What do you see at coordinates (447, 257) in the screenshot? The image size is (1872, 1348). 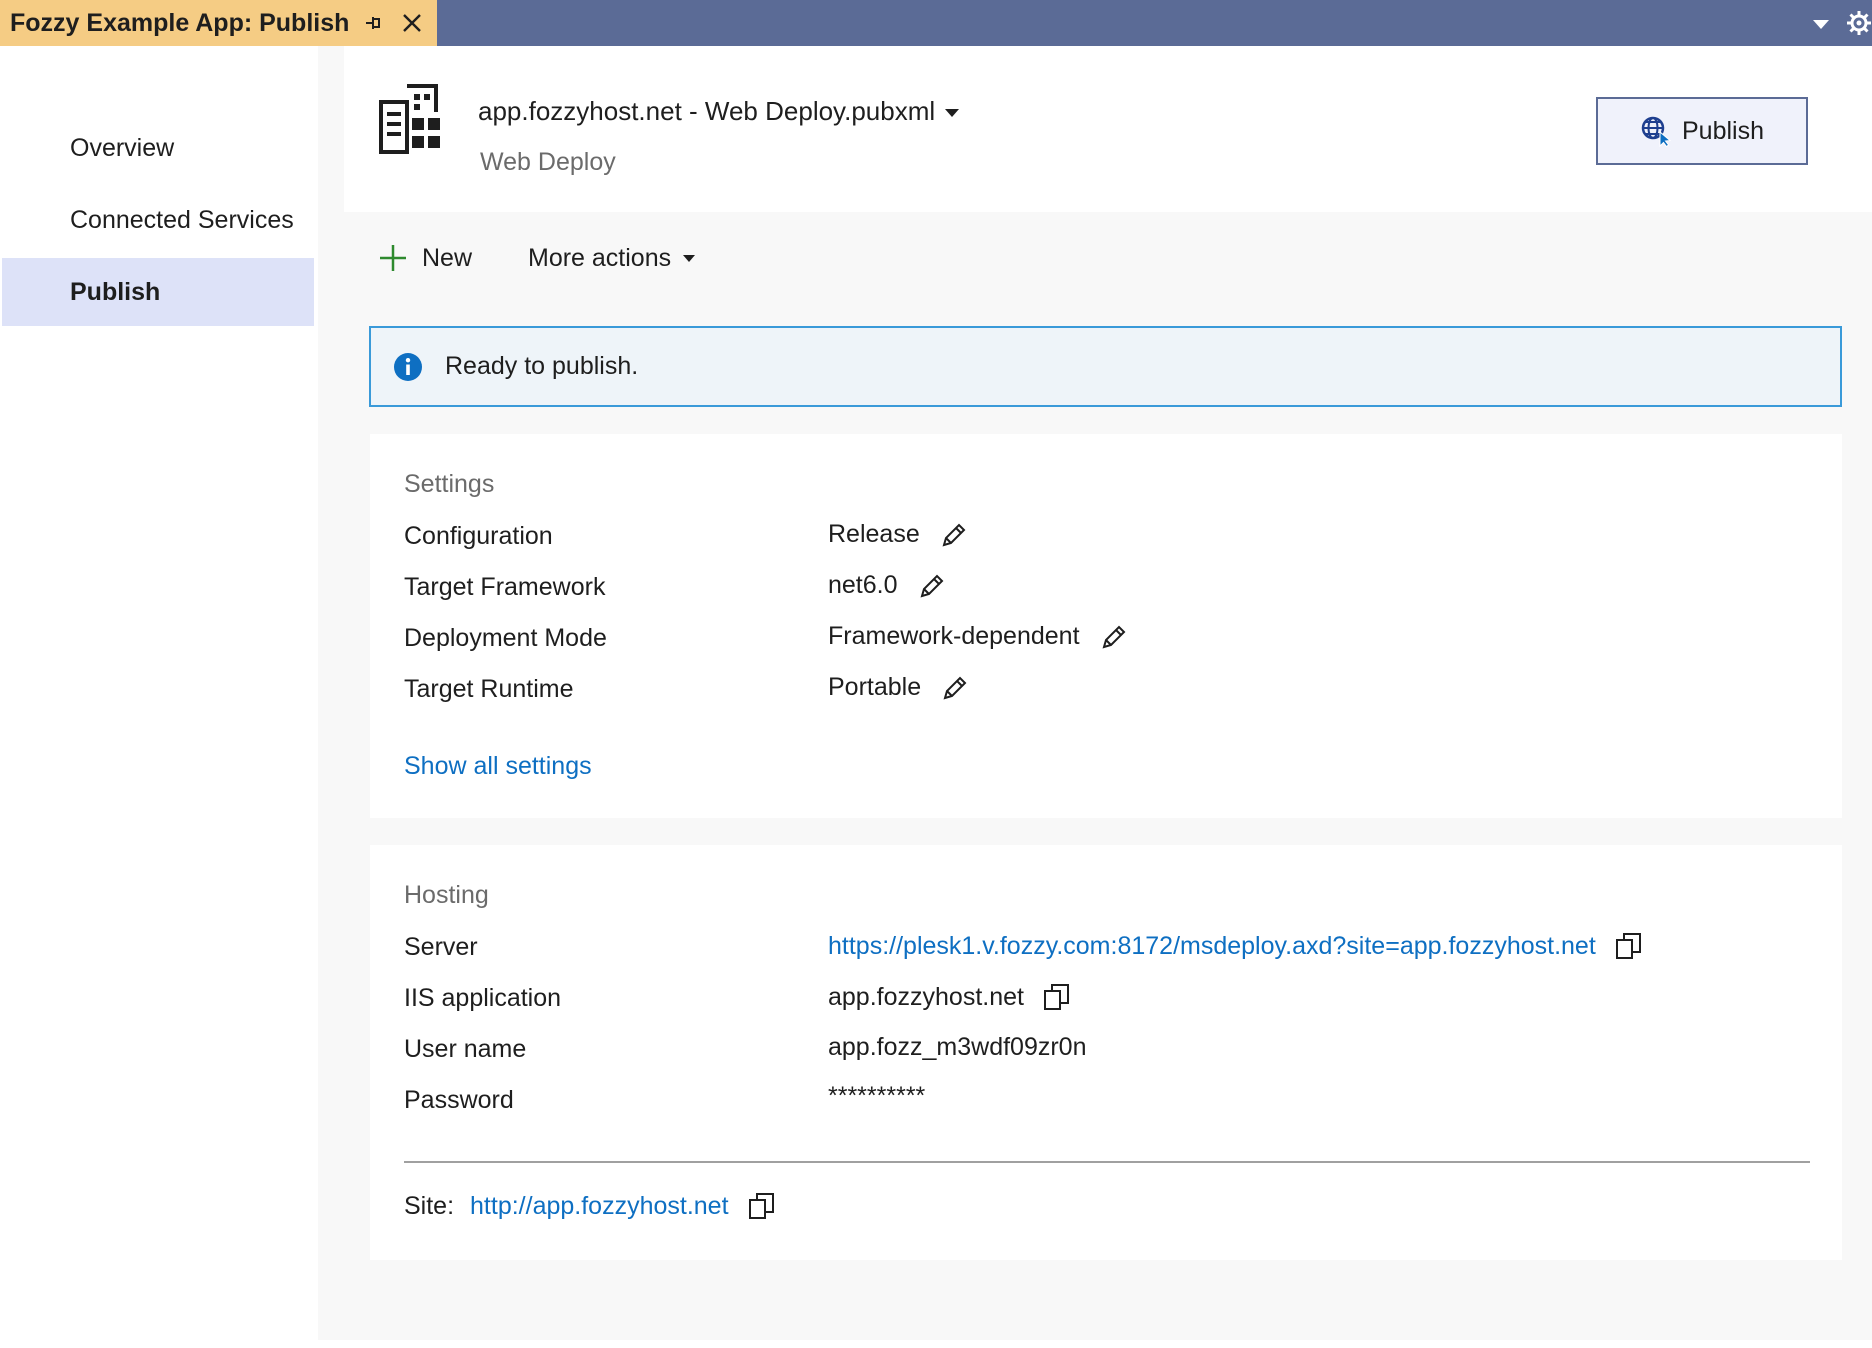 I see `new-button-label: New` at bounding box center [447, 257].